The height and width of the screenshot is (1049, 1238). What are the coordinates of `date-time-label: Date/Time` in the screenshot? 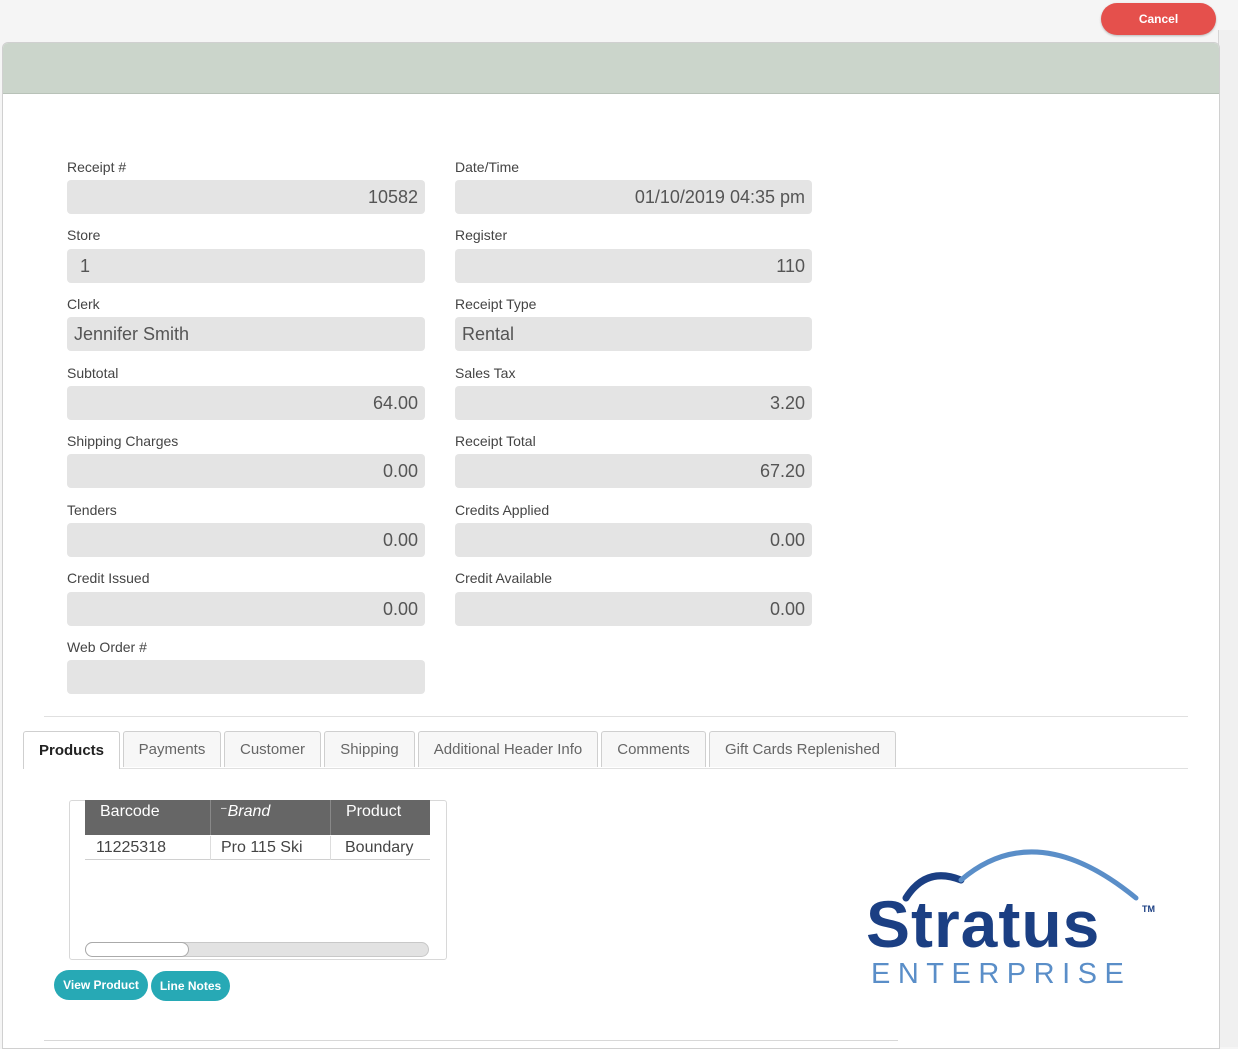 It's located at (487, 167).